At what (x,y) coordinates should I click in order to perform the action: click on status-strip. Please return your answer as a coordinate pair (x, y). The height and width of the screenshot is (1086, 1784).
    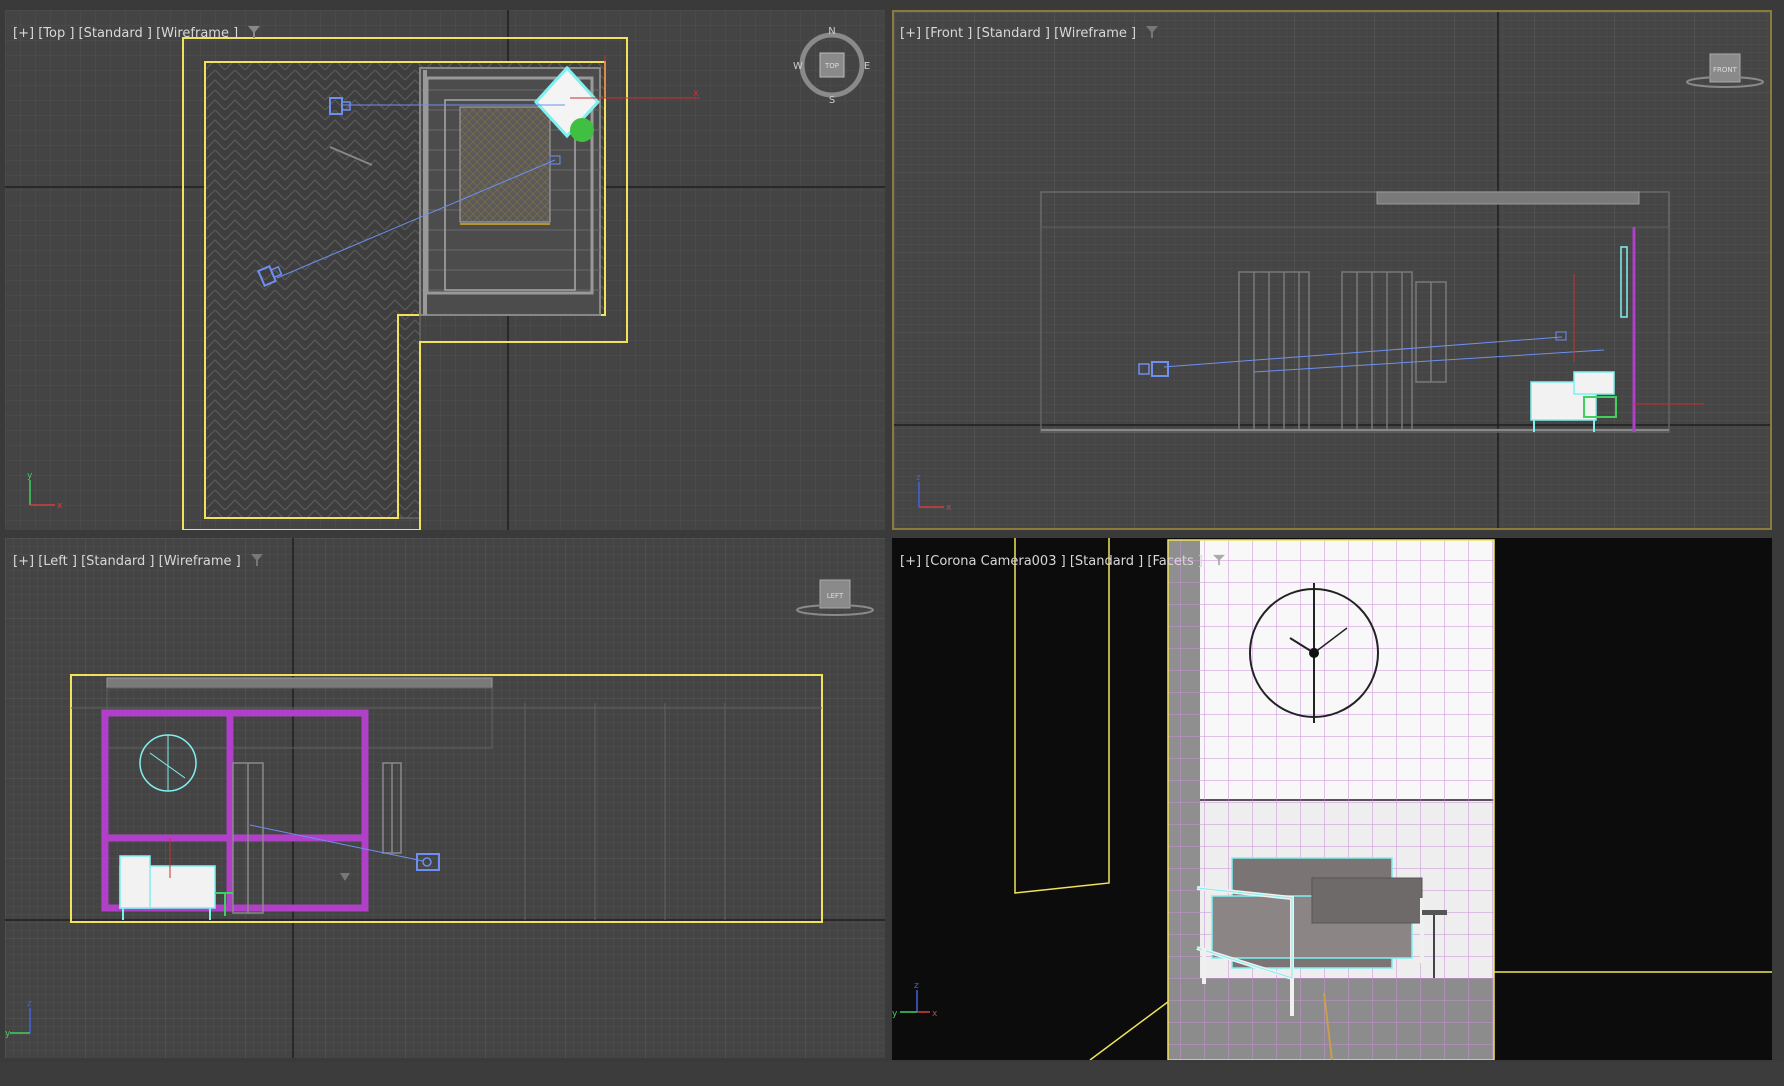
    Looking at the image, I should click on (892, 1074).